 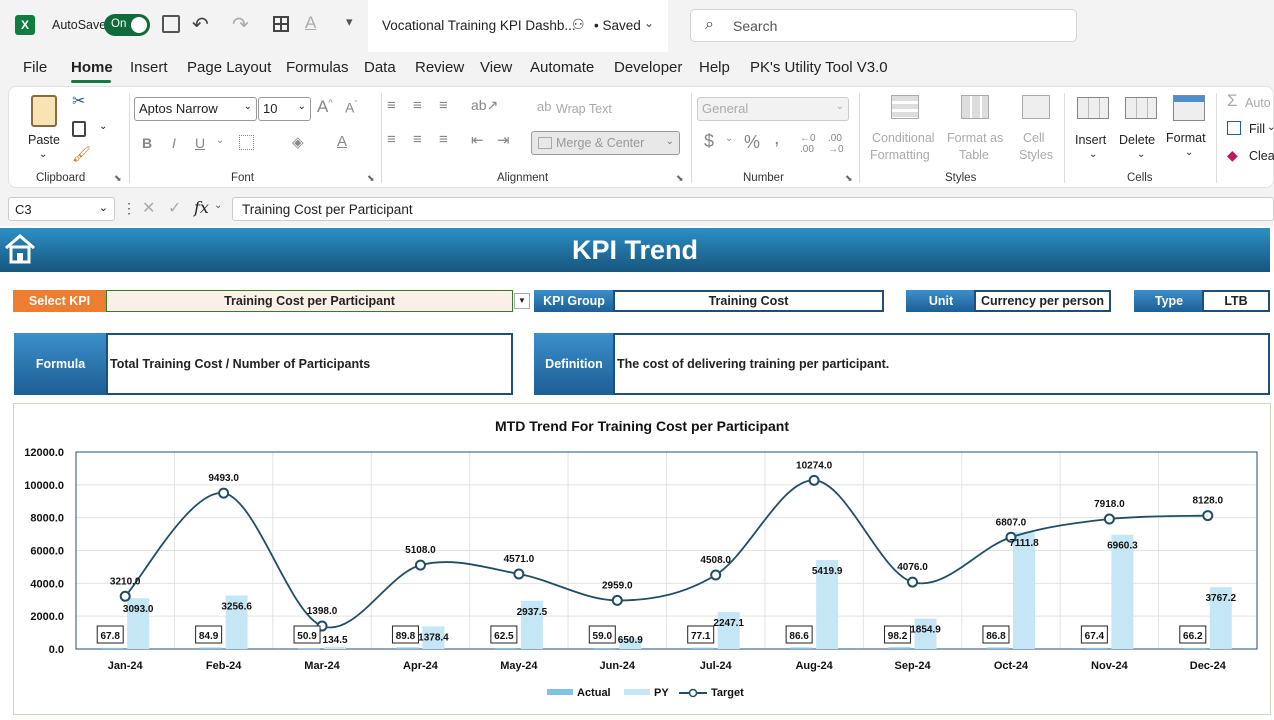 What do you see at coordinates (1094, 129) in the screenshot?
I see `insert-cells-button: Insert ⌄` at bounding box center [1094, 129].